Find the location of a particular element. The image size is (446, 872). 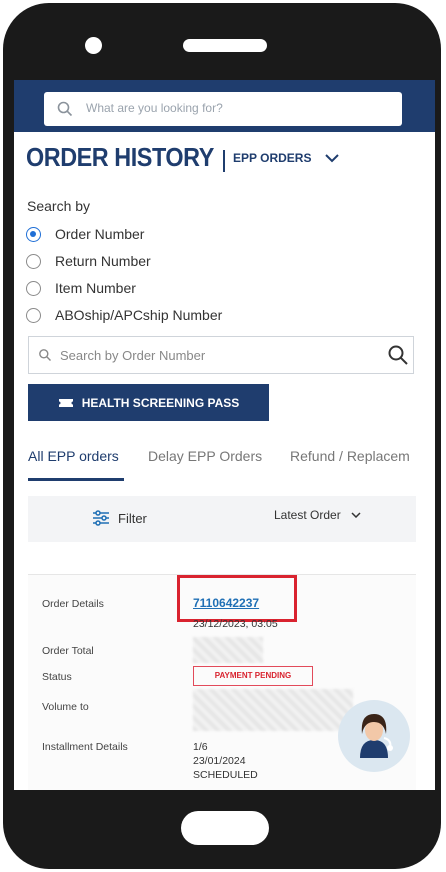

title-divider is located at coordinates (224, 161).